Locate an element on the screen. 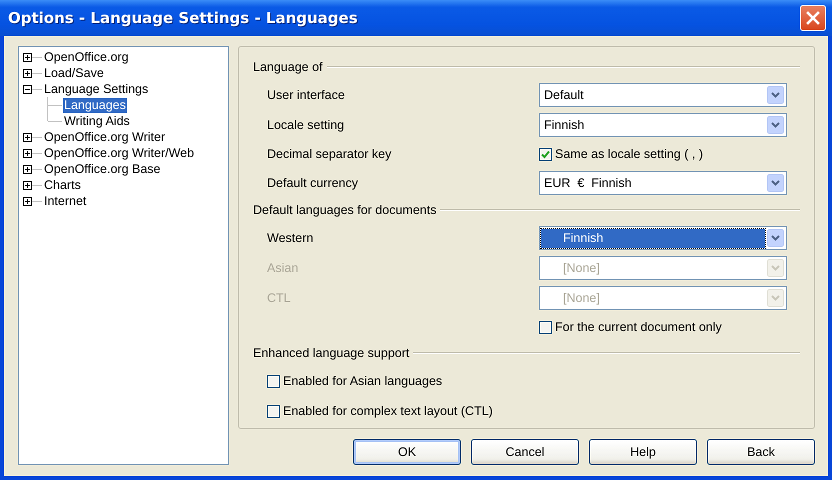  dialog-button: Cancel is located at coordinates (525, 452).